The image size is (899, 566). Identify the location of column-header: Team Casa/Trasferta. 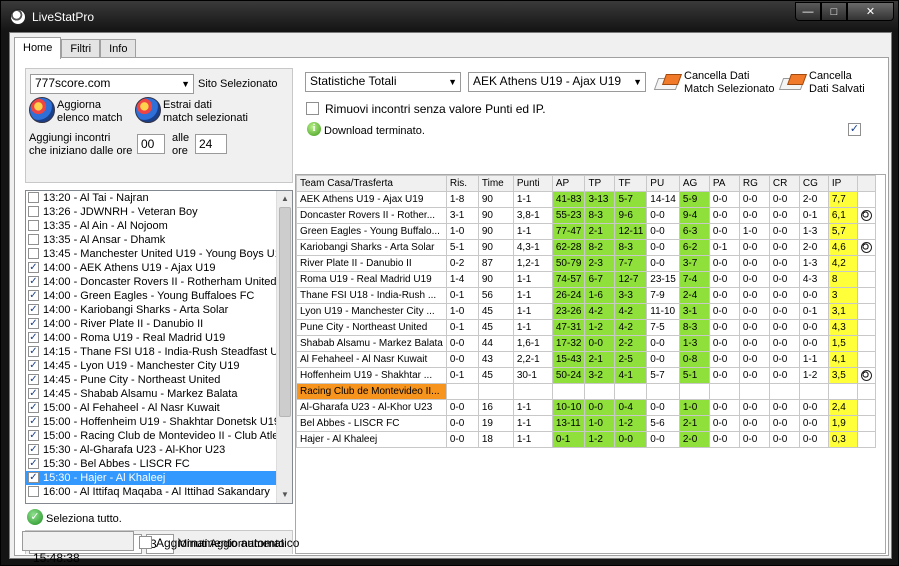
(371, 183).